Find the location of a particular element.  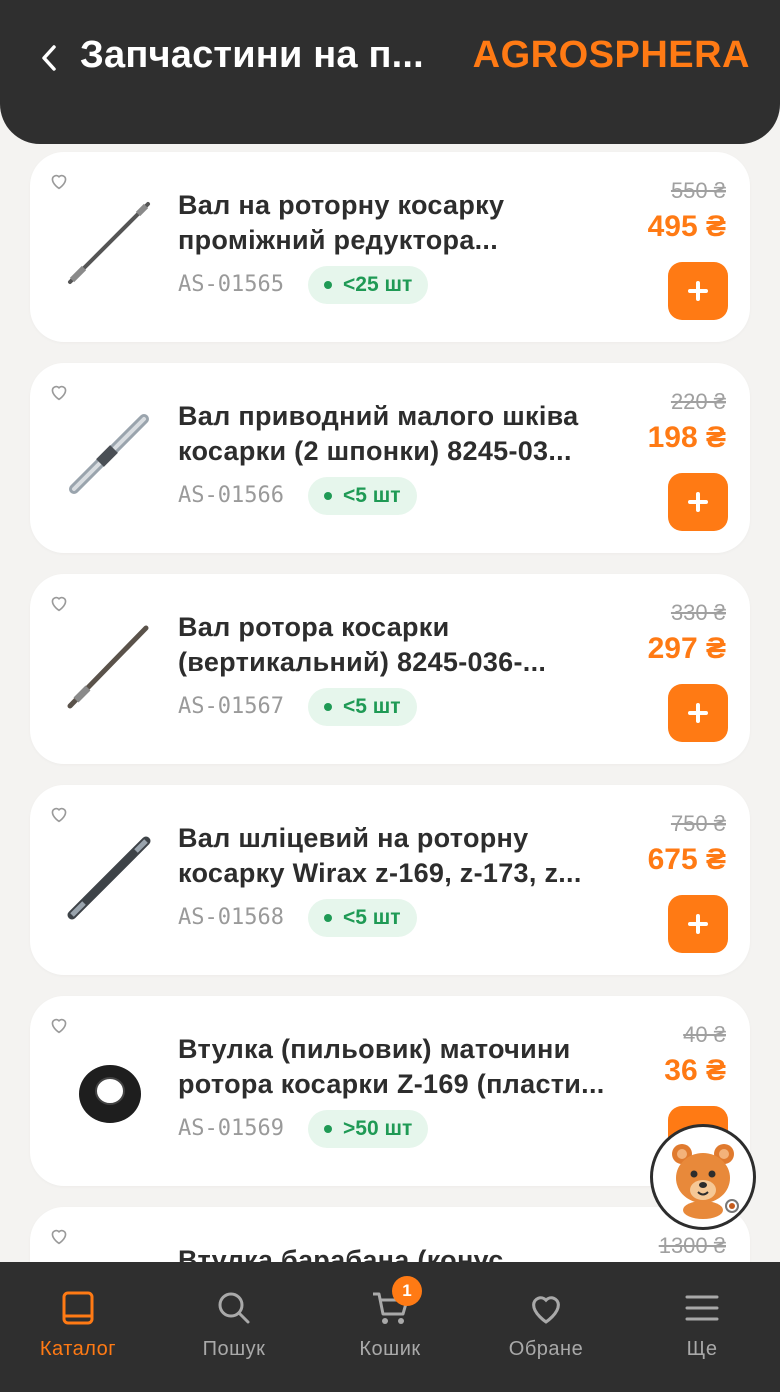

stock-text: <25 шт is located at coordinates (378, 284).